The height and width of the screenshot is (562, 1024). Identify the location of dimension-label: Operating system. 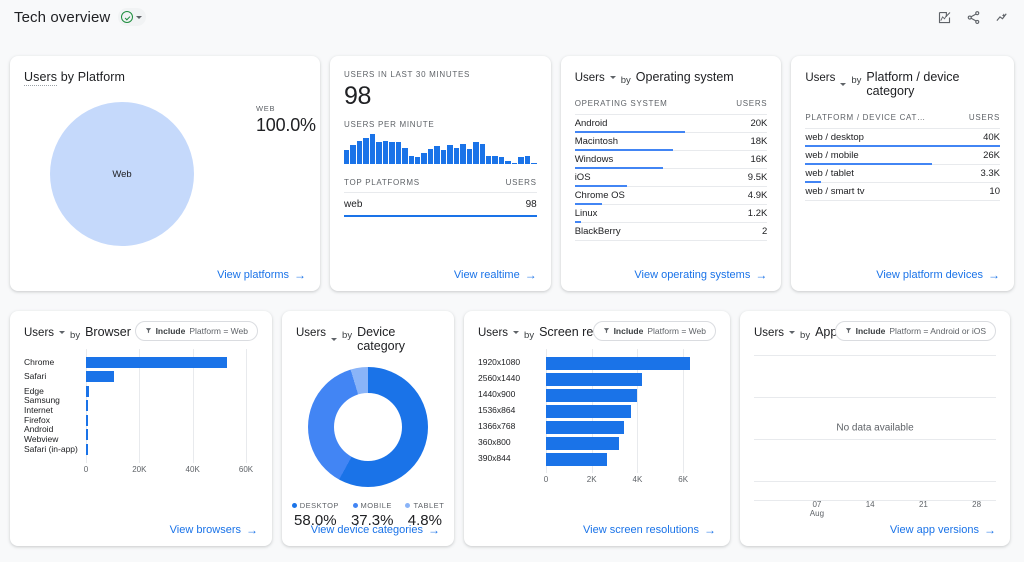
(685, 77).